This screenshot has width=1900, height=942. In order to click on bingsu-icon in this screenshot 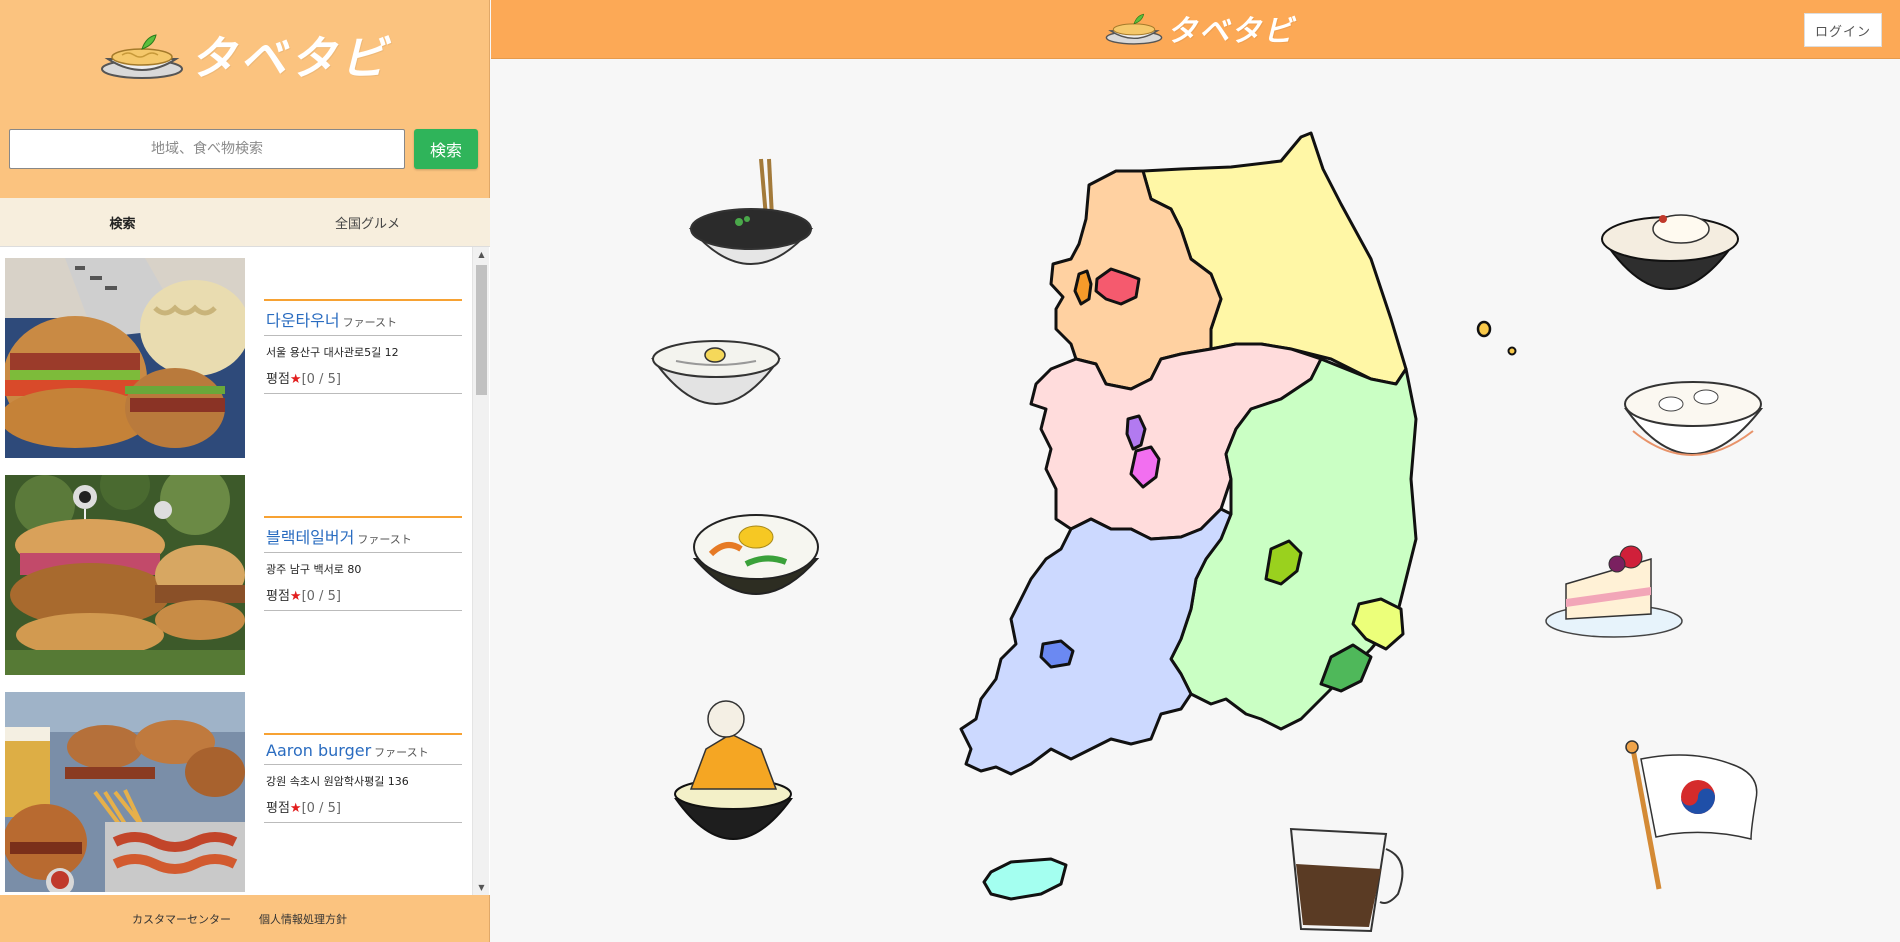, I will do `click(733, 770)`.